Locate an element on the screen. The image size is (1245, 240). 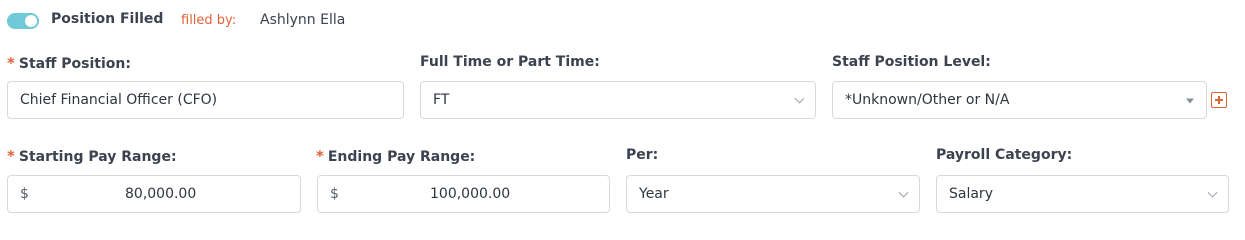
staff-position-value: Chief Financial Officer (CFO) is located at coordinates (119, 100).